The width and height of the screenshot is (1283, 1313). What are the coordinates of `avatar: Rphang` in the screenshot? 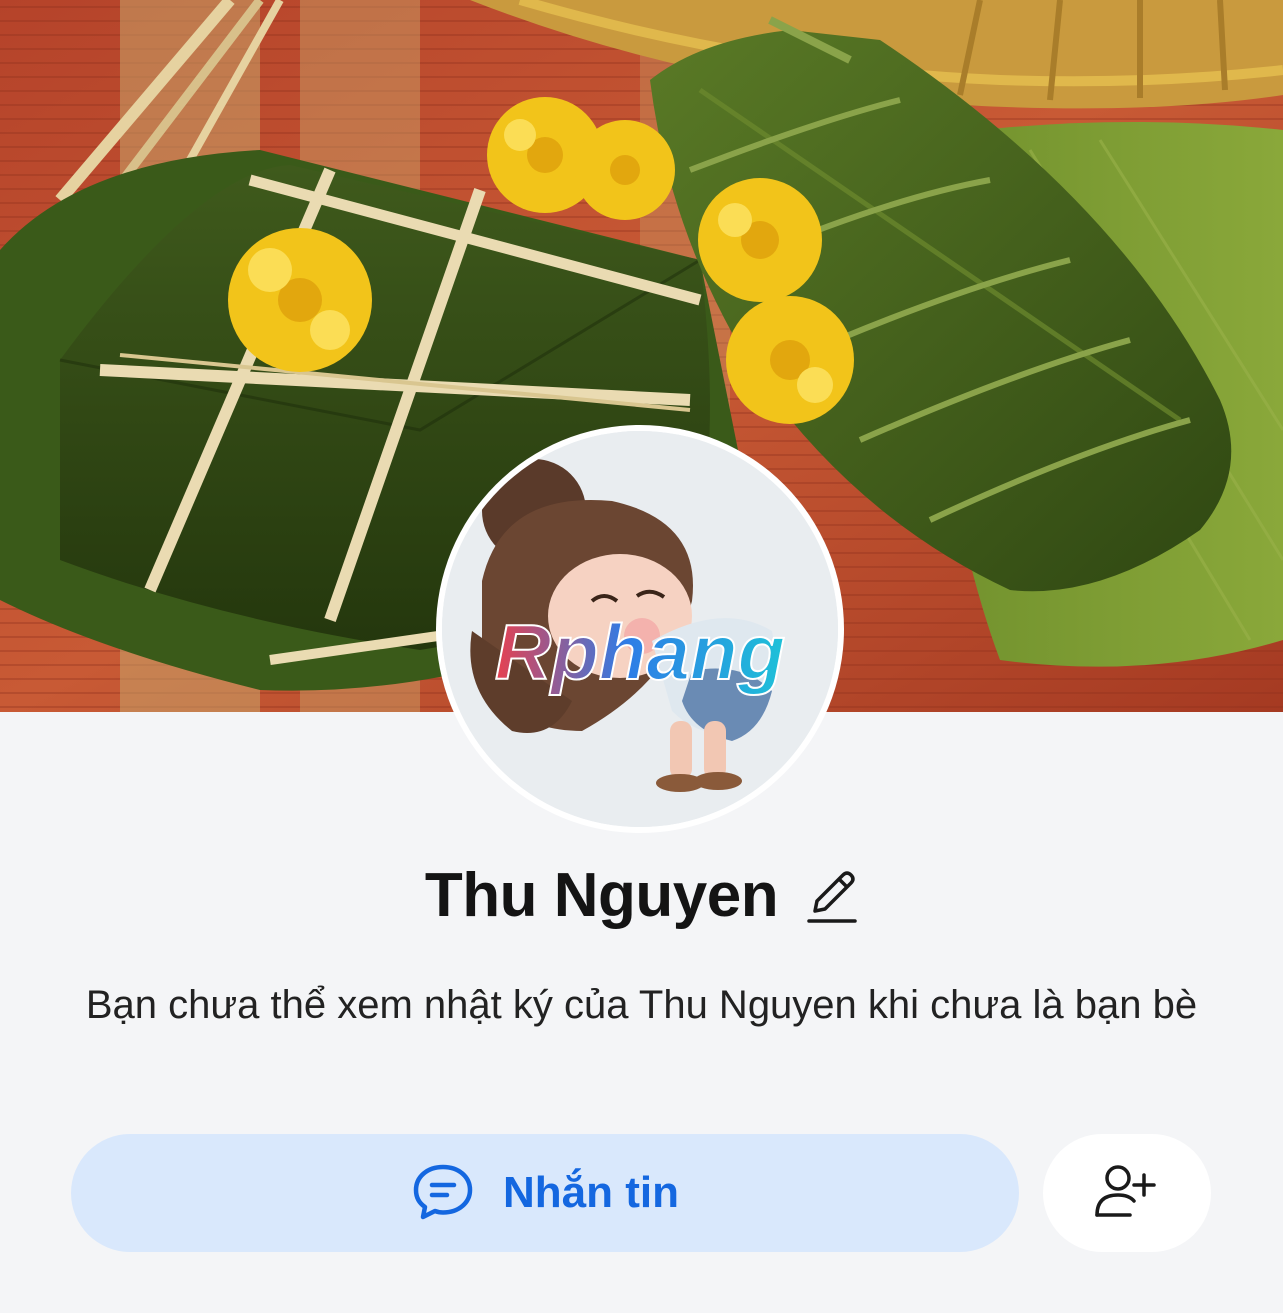 It's located at (640, 629).